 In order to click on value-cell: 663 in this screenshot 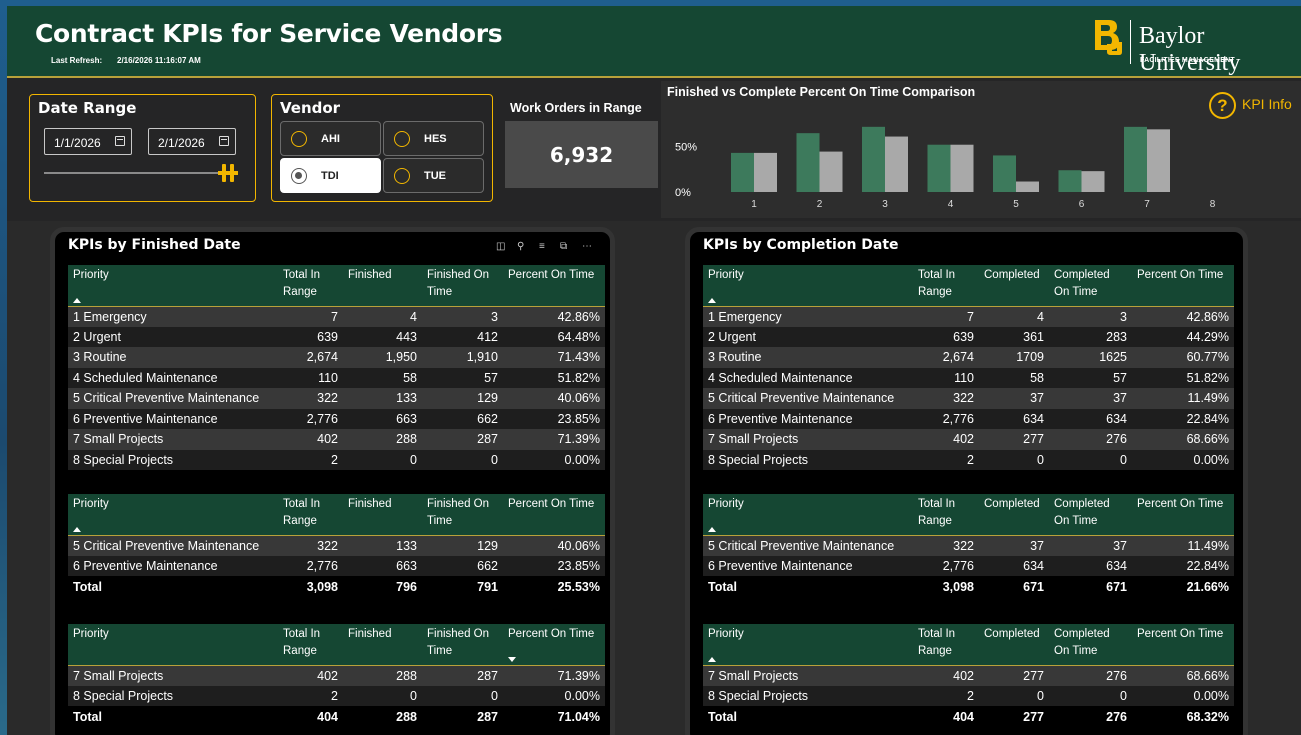, I will do `click(382, 418)`.